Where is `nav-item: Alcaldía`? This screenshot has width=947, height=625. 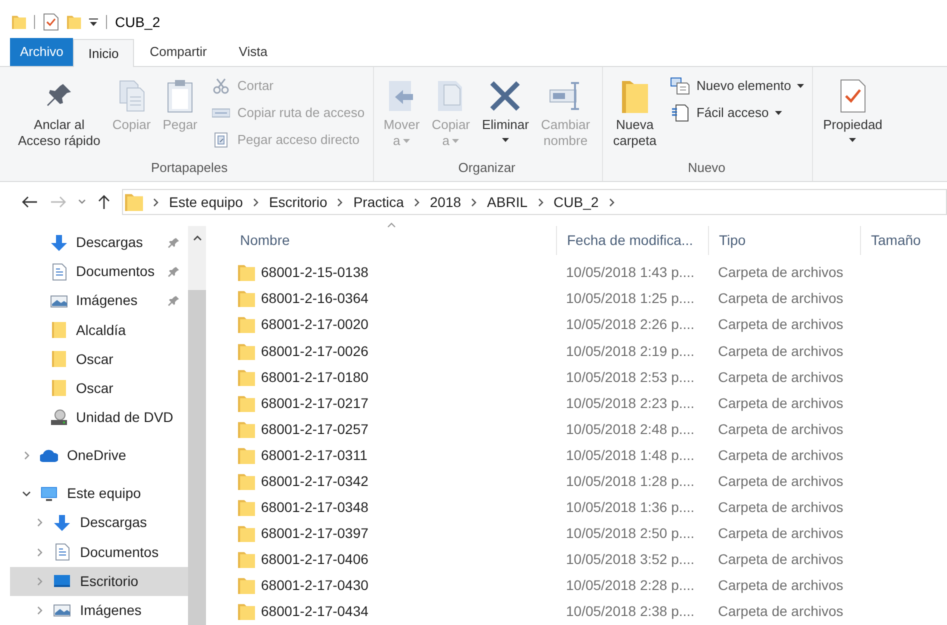 nav-item: Alcaldía is located at coordinates (128, 330).